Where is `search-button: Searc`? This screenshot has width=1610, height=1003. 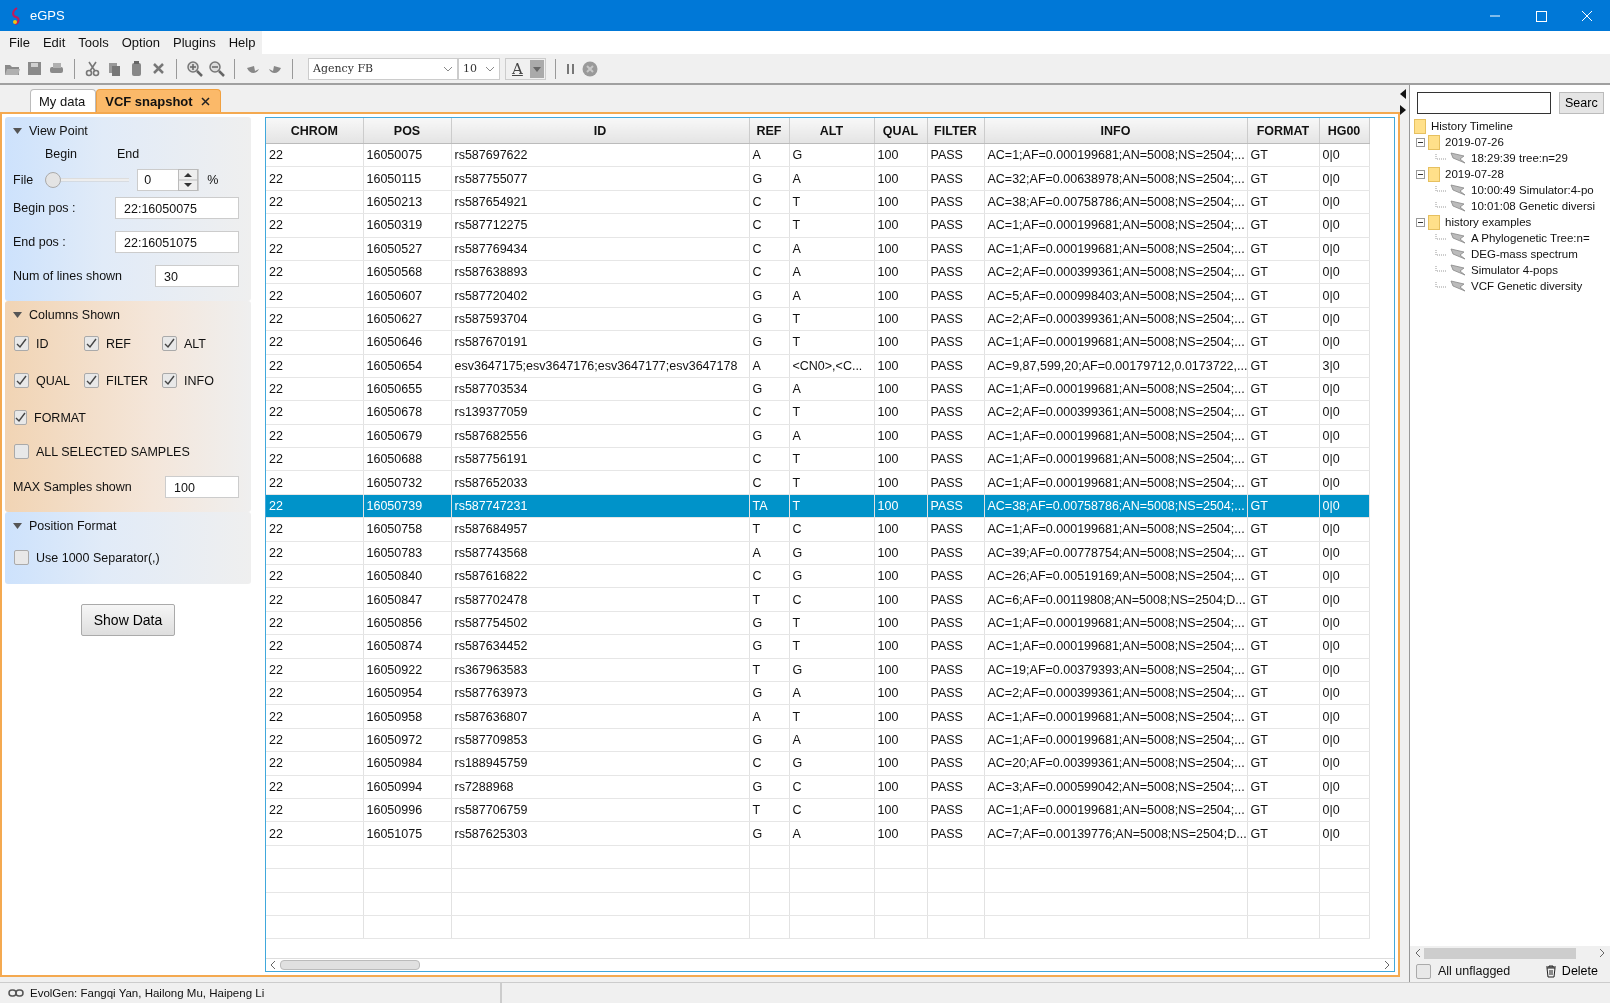 search-button: Searc is located at coordinates (1581, 103).